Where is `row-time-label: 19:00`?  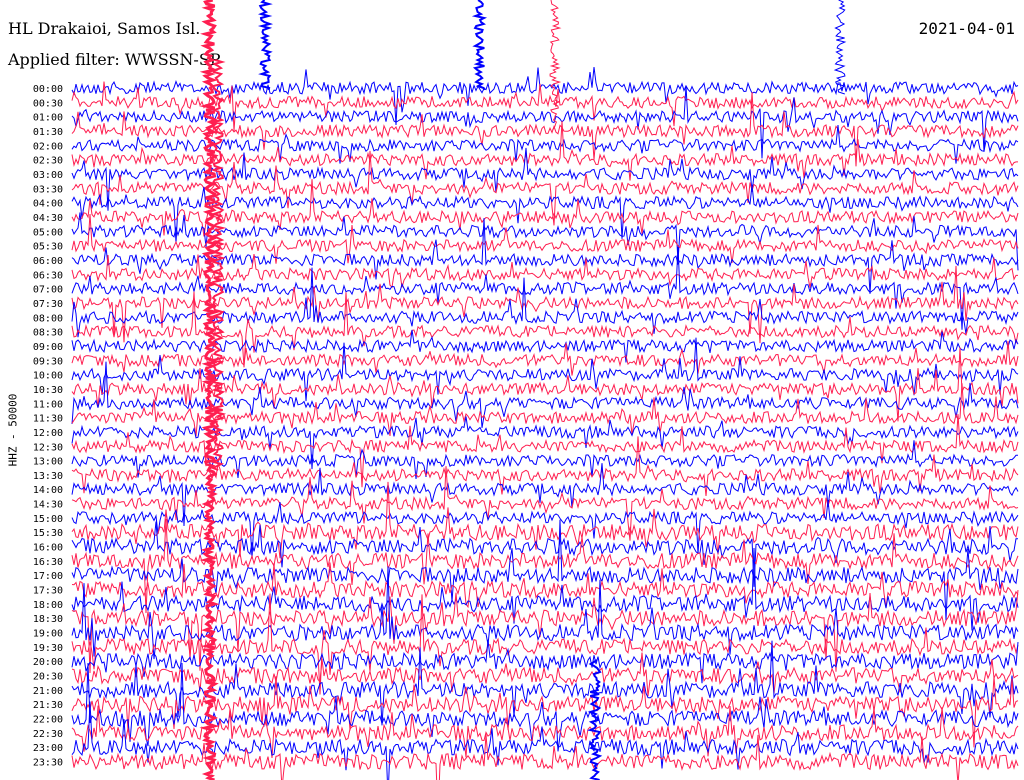
row-time-label: 19:00 is located at coordinates (48, 634).